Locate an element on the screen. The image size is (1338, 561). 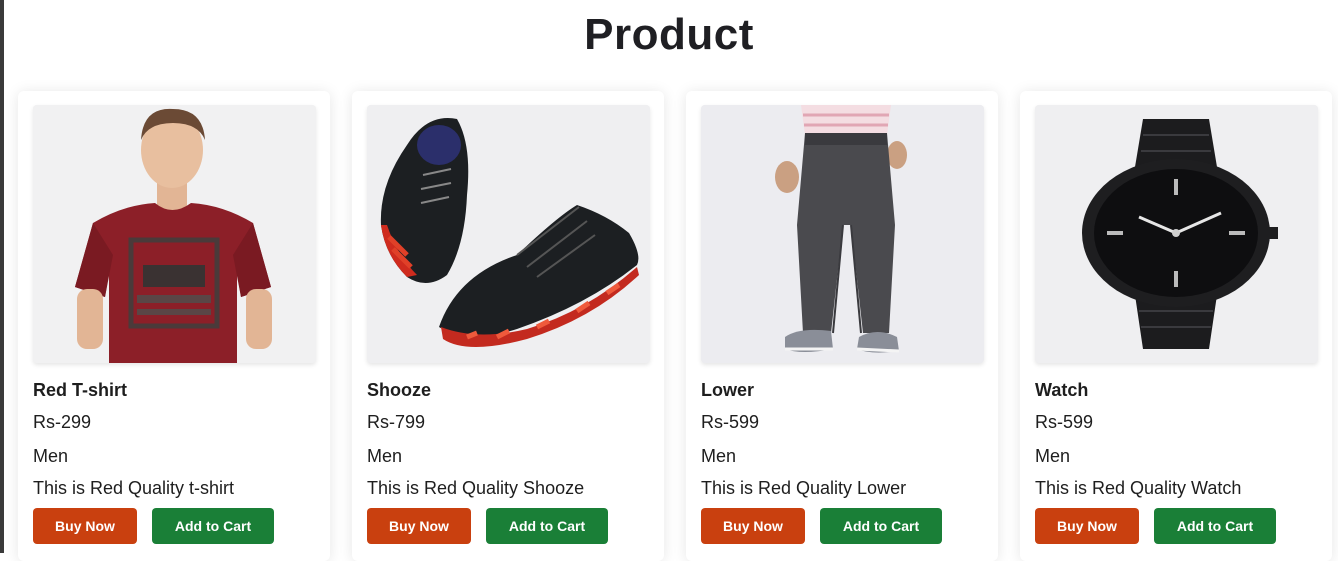
product-description: This is Red Quality Lower is located at coordinates (804, 488).